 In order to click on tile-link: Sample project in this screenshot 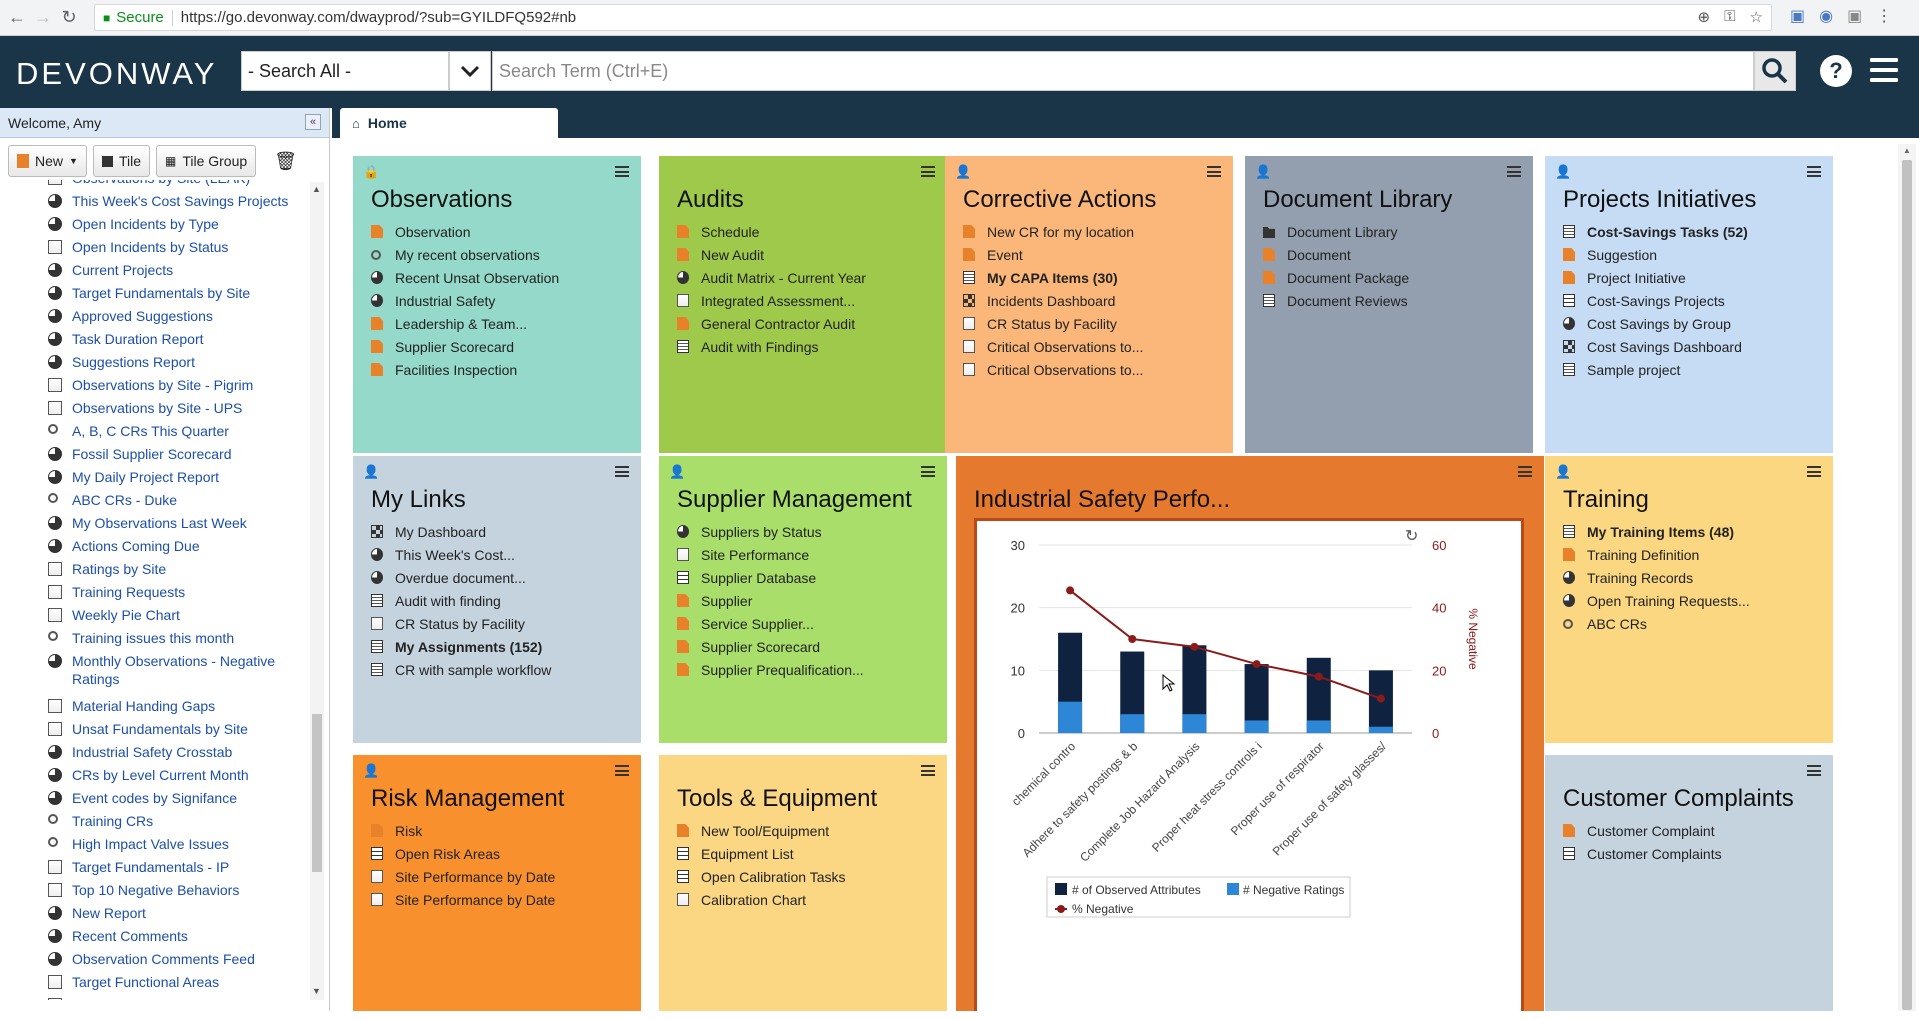, I will do `click(1689, 369)`.